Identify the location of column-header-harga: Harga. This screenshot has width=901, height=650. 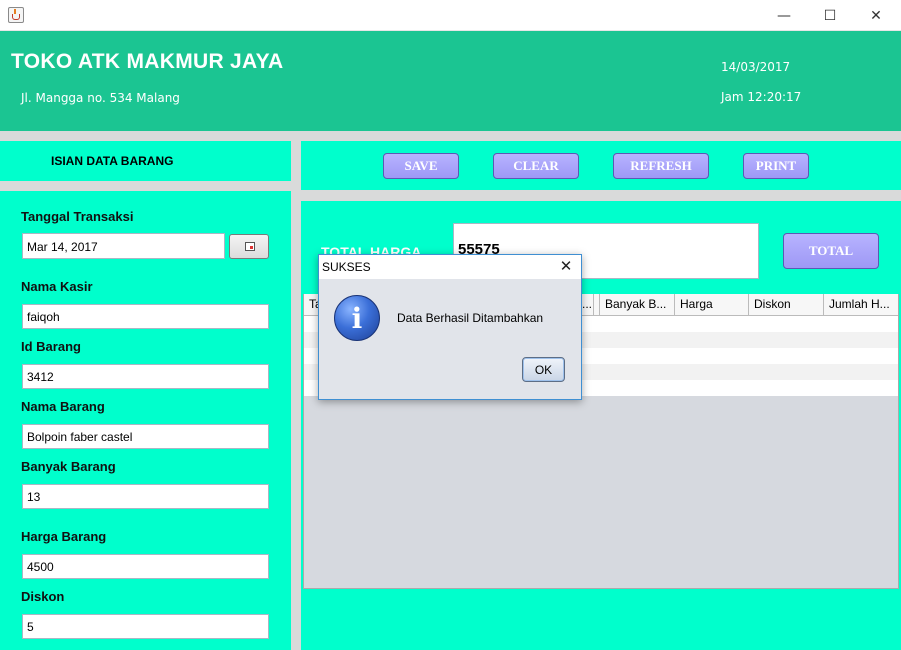
(712, 305).